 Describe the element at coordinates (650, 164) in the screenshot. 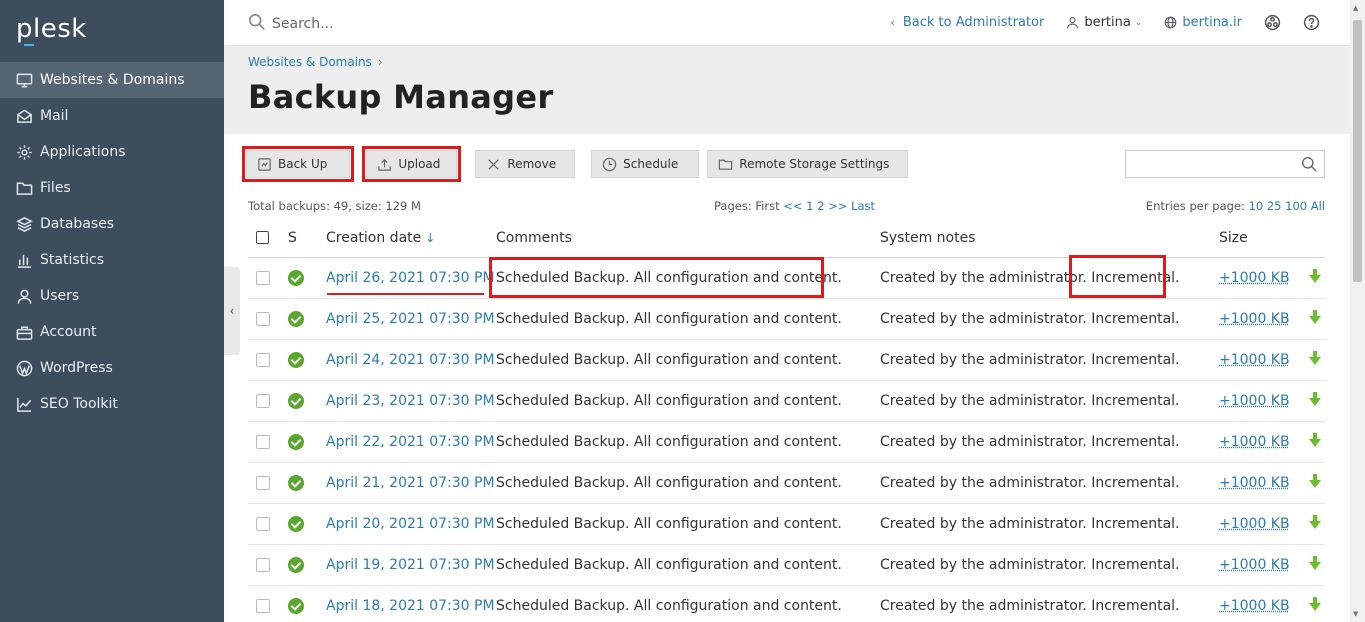

I see `schedule-label: Schedule` at that location.